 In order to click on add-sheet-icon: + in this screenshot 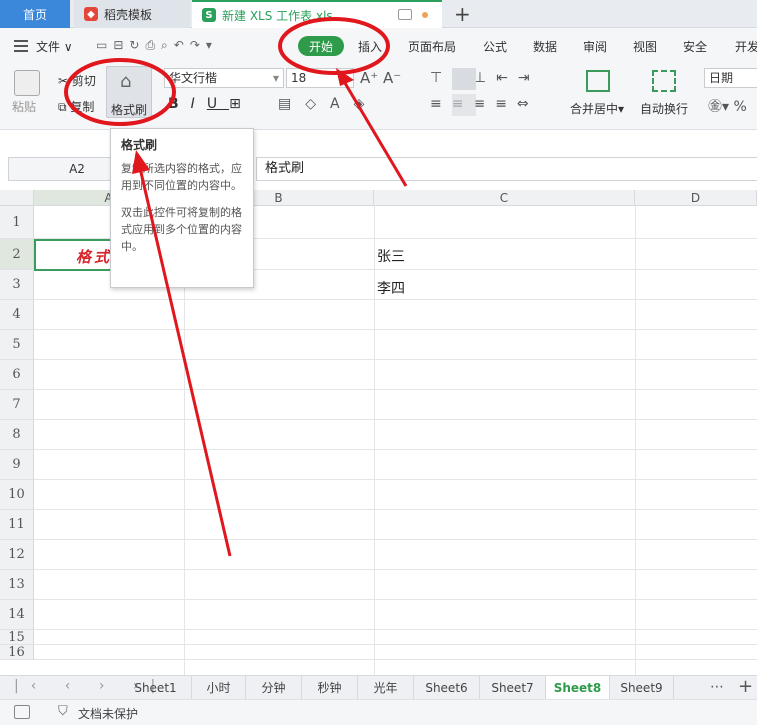, I will do `click(745, 686)`.